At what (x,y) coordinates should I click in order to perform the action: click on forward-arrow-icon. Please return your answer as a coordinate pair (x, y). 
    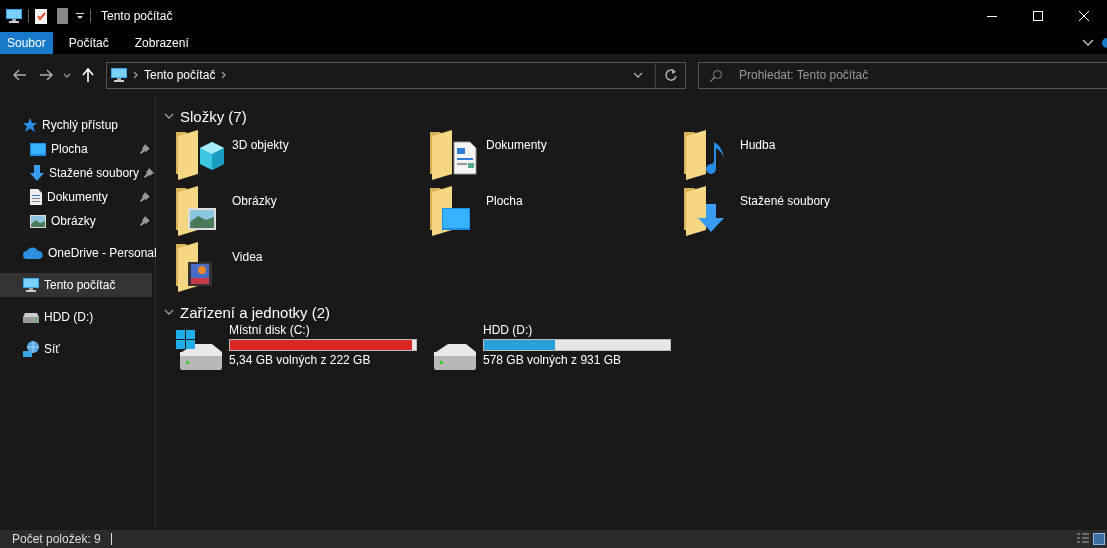
    Looking at the image, I should click on (46, 75).